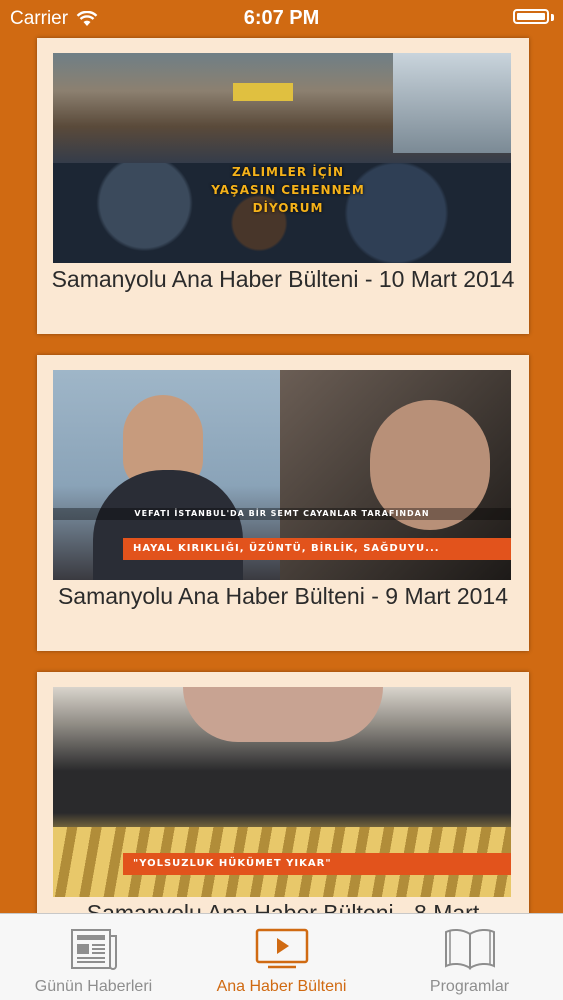 Image resolution: width=563 pixels, height=1000 pixels. What do you see at coordinates (263, 92) in the screenshot?
I see `shop-sign` at bounding box center [263, 92].